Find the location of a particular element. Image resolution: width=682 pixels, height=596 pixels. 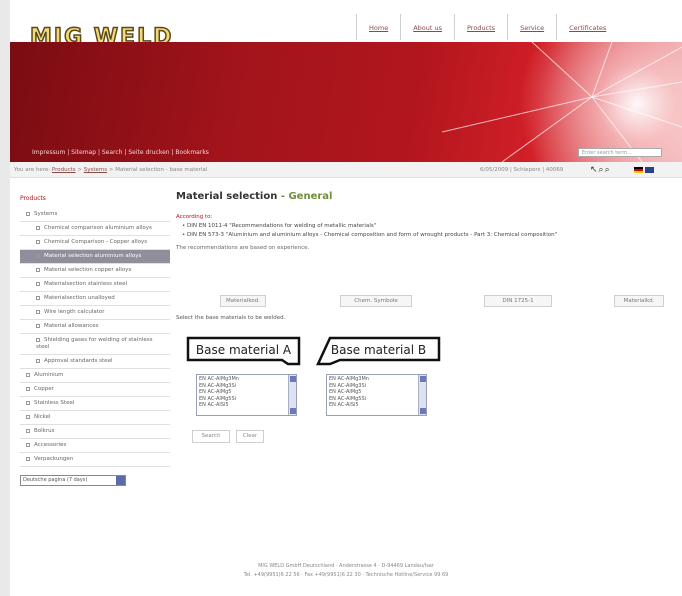

sidebar-item: Material allowances is located at coordinates (95, 327).